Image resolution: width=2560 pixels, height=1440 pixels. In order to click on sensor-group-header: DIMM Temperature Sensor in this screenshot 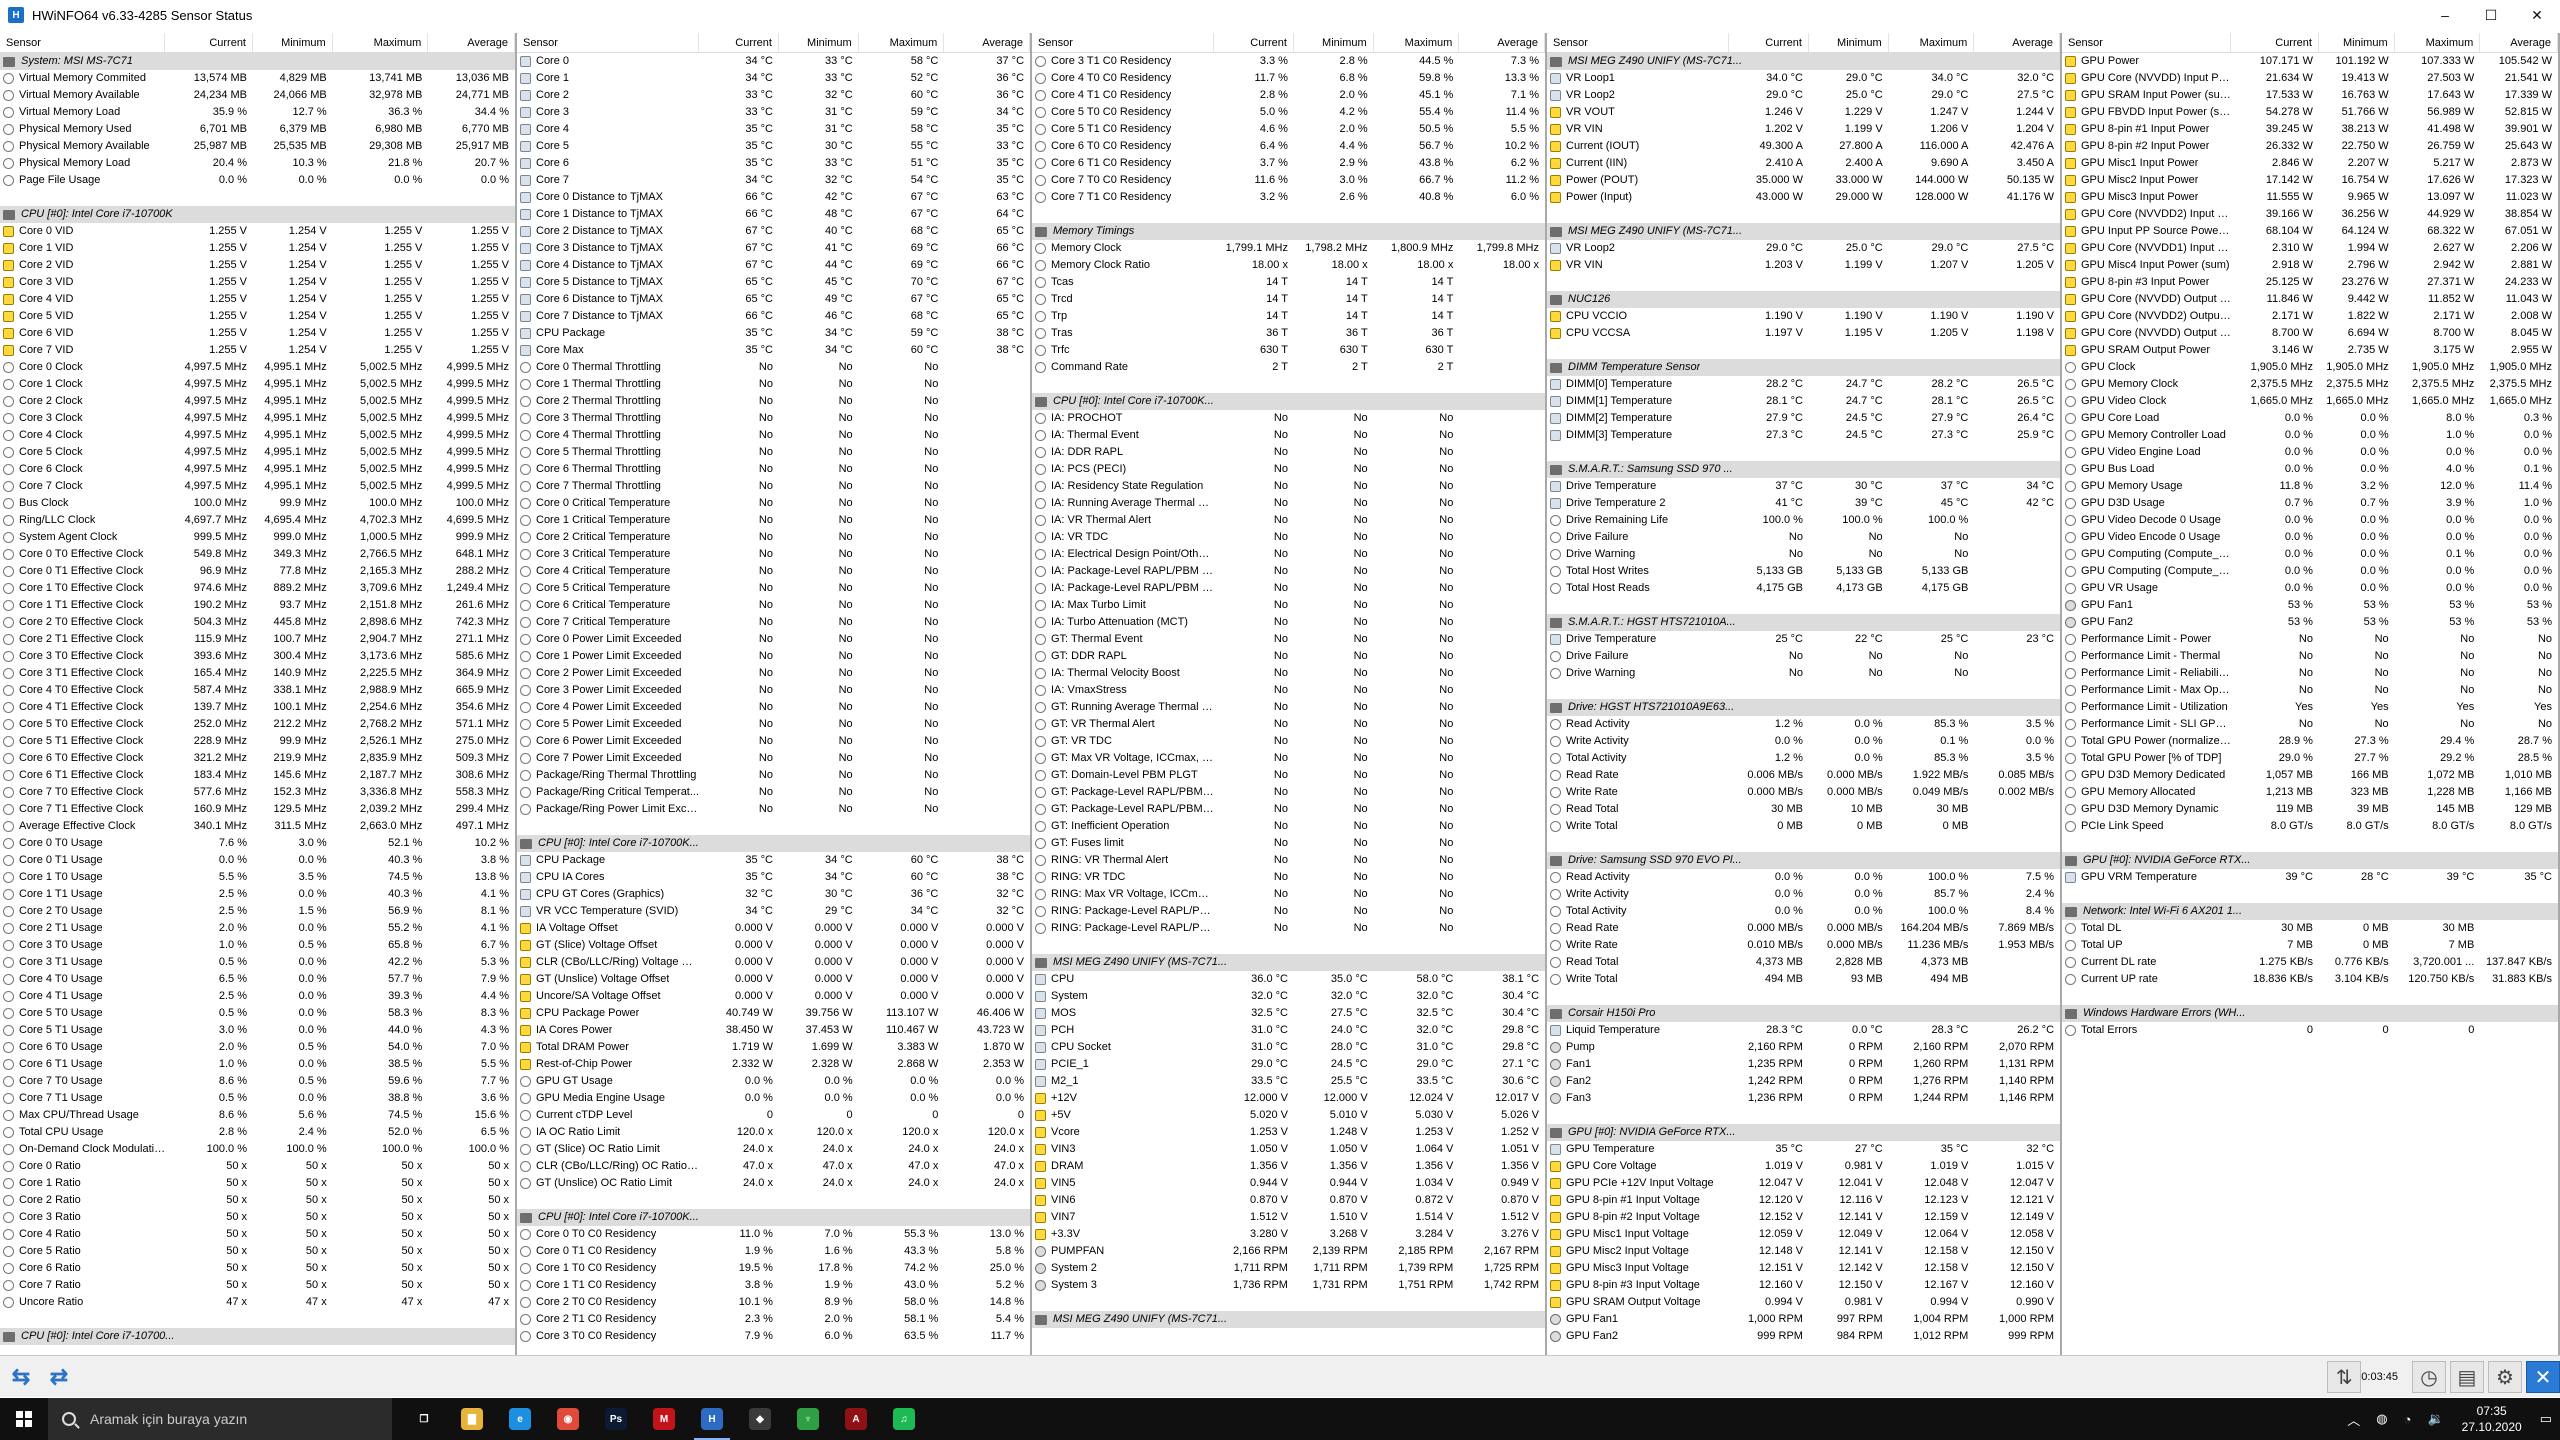, I will do `click(1803, 367)`.